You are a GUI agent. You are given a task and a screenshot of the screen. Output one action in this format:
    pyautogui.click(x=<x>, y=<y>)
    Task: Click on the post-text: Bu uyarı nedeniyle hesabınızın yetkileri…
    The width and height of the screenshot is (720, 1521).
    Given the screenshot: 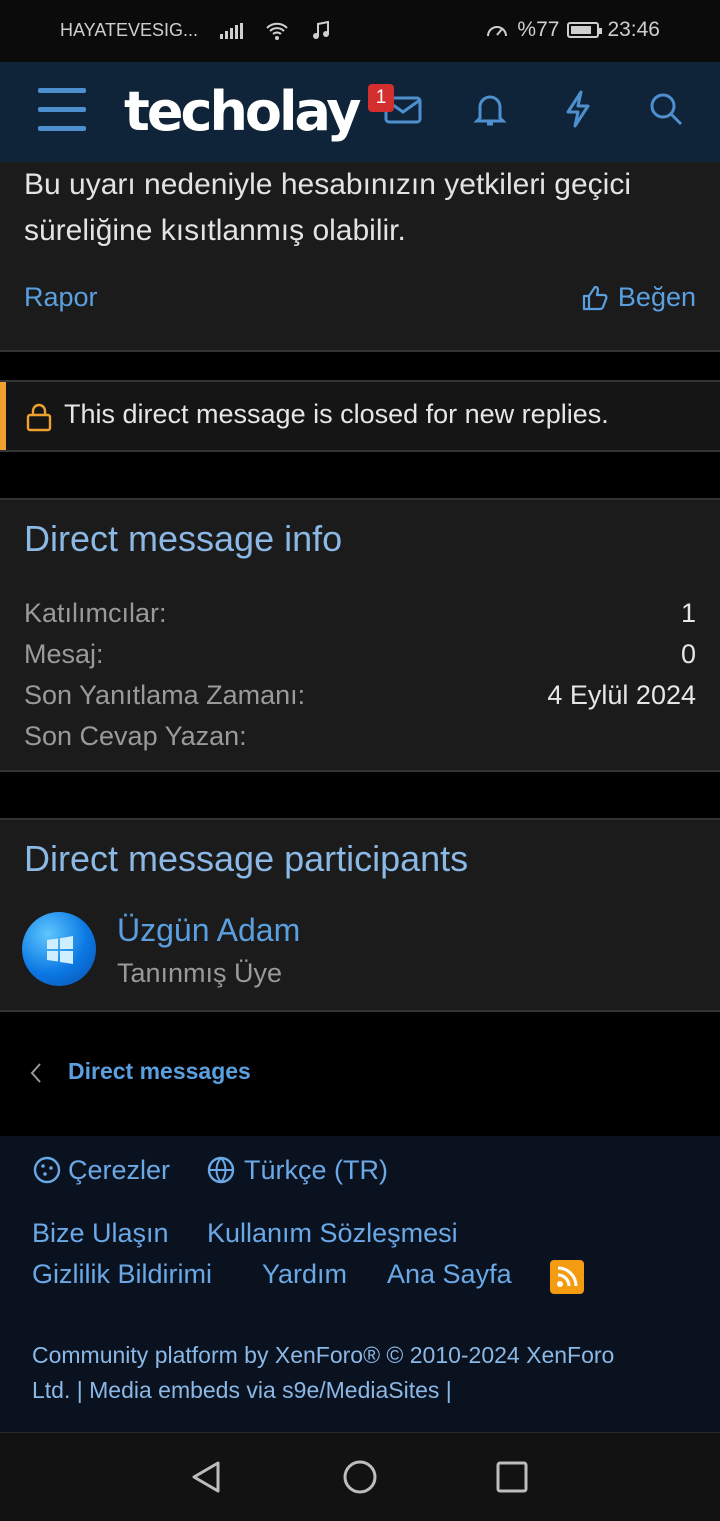 What is the action you would take?
    pyautogui.click(x=328, y=207)
    